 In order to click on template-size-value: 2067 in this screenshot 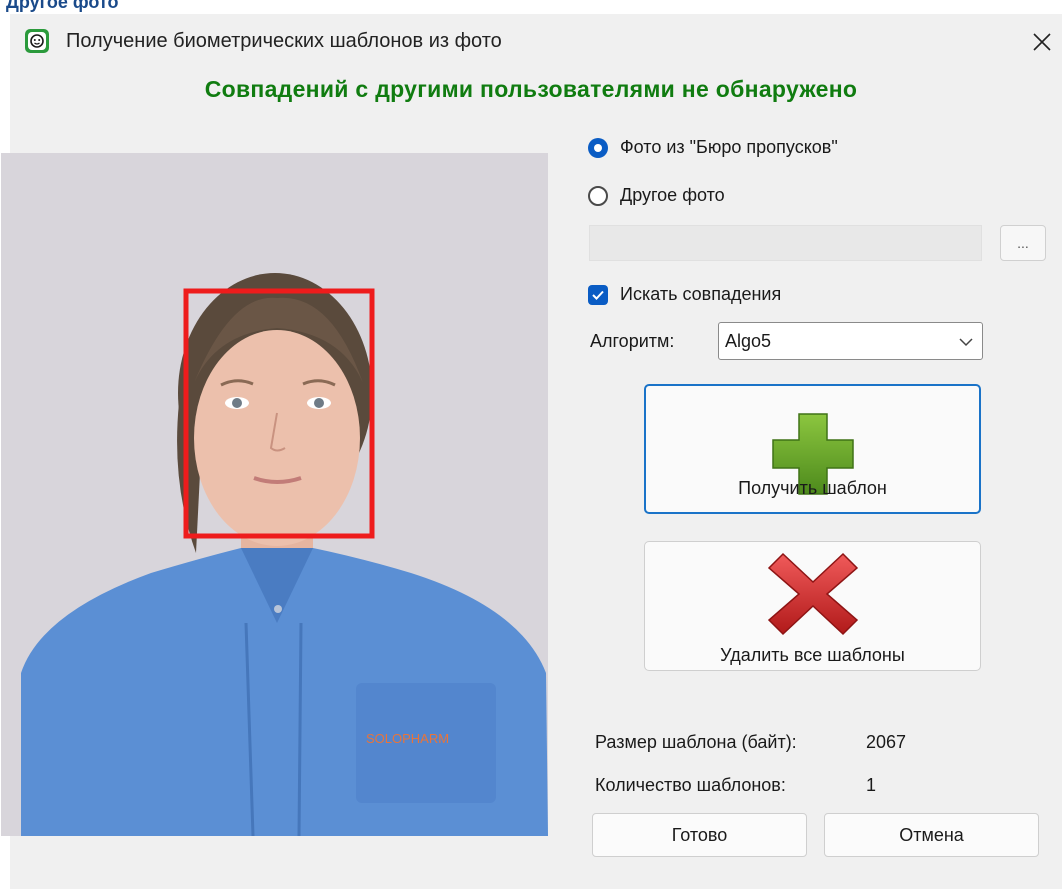, I will do `click(886, 742)`.